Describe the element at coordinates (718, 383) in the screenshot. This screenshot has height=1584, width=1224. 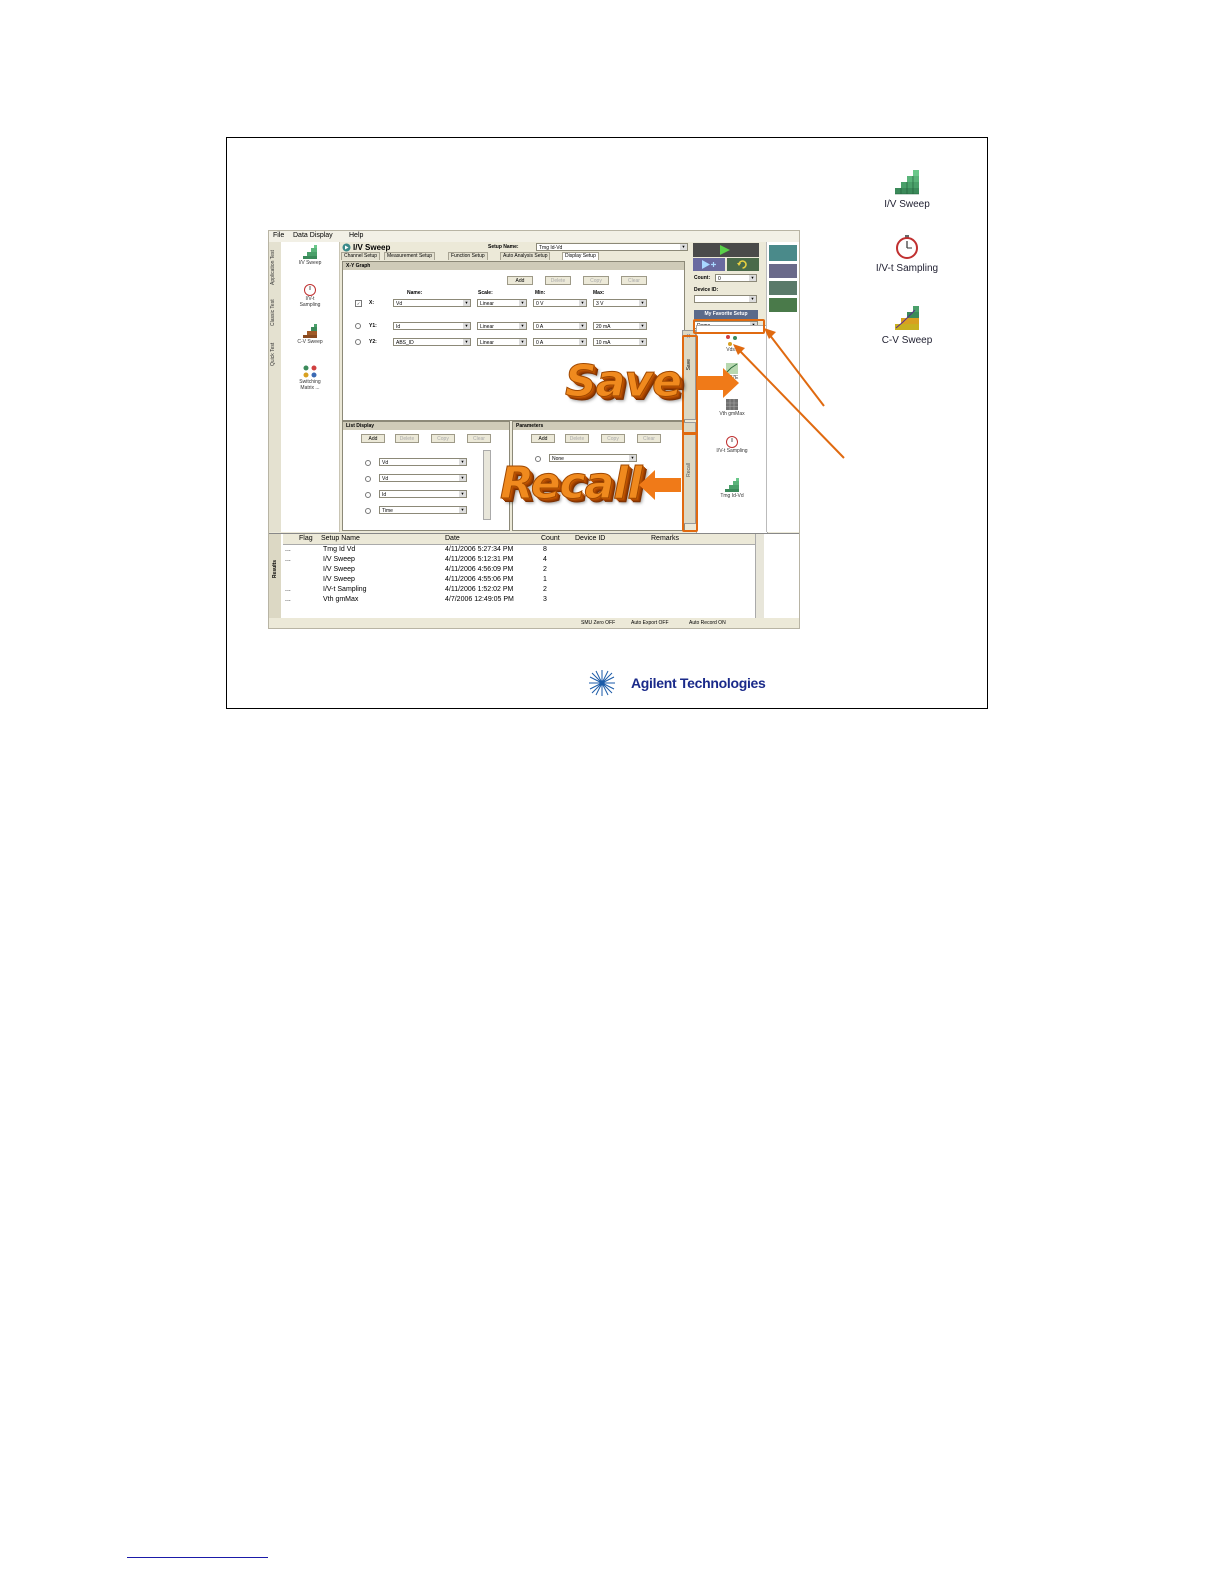
I see `save-arrow-icon` at that location.